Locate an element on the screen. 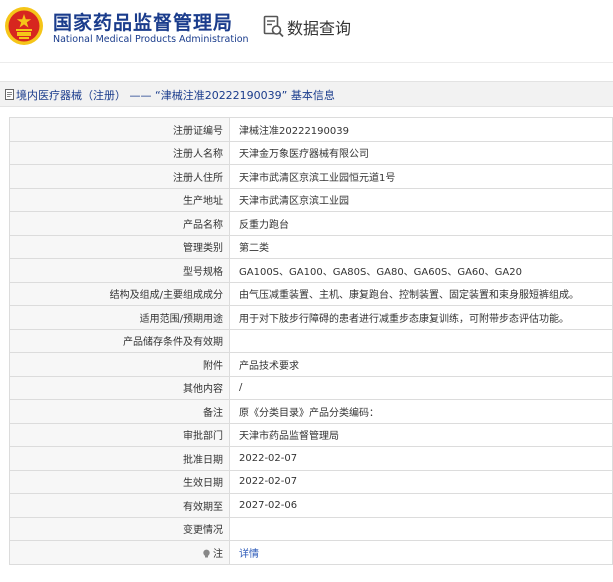 The image size is (613, 582). field-value: 由气压减重装置、主机、康复跑台、控制装置、固定装置和束身服短裤组成。 is located at coordinates (421, 293).